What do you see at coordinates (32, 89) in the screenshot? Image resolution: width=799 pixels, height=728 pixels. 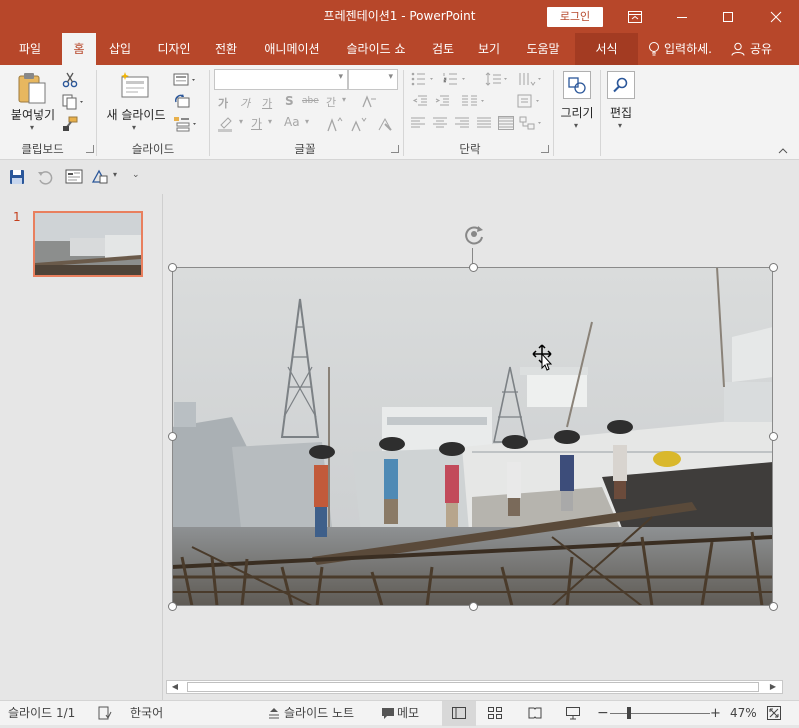 I see `paste-icon` at bounding box center [32, 89].